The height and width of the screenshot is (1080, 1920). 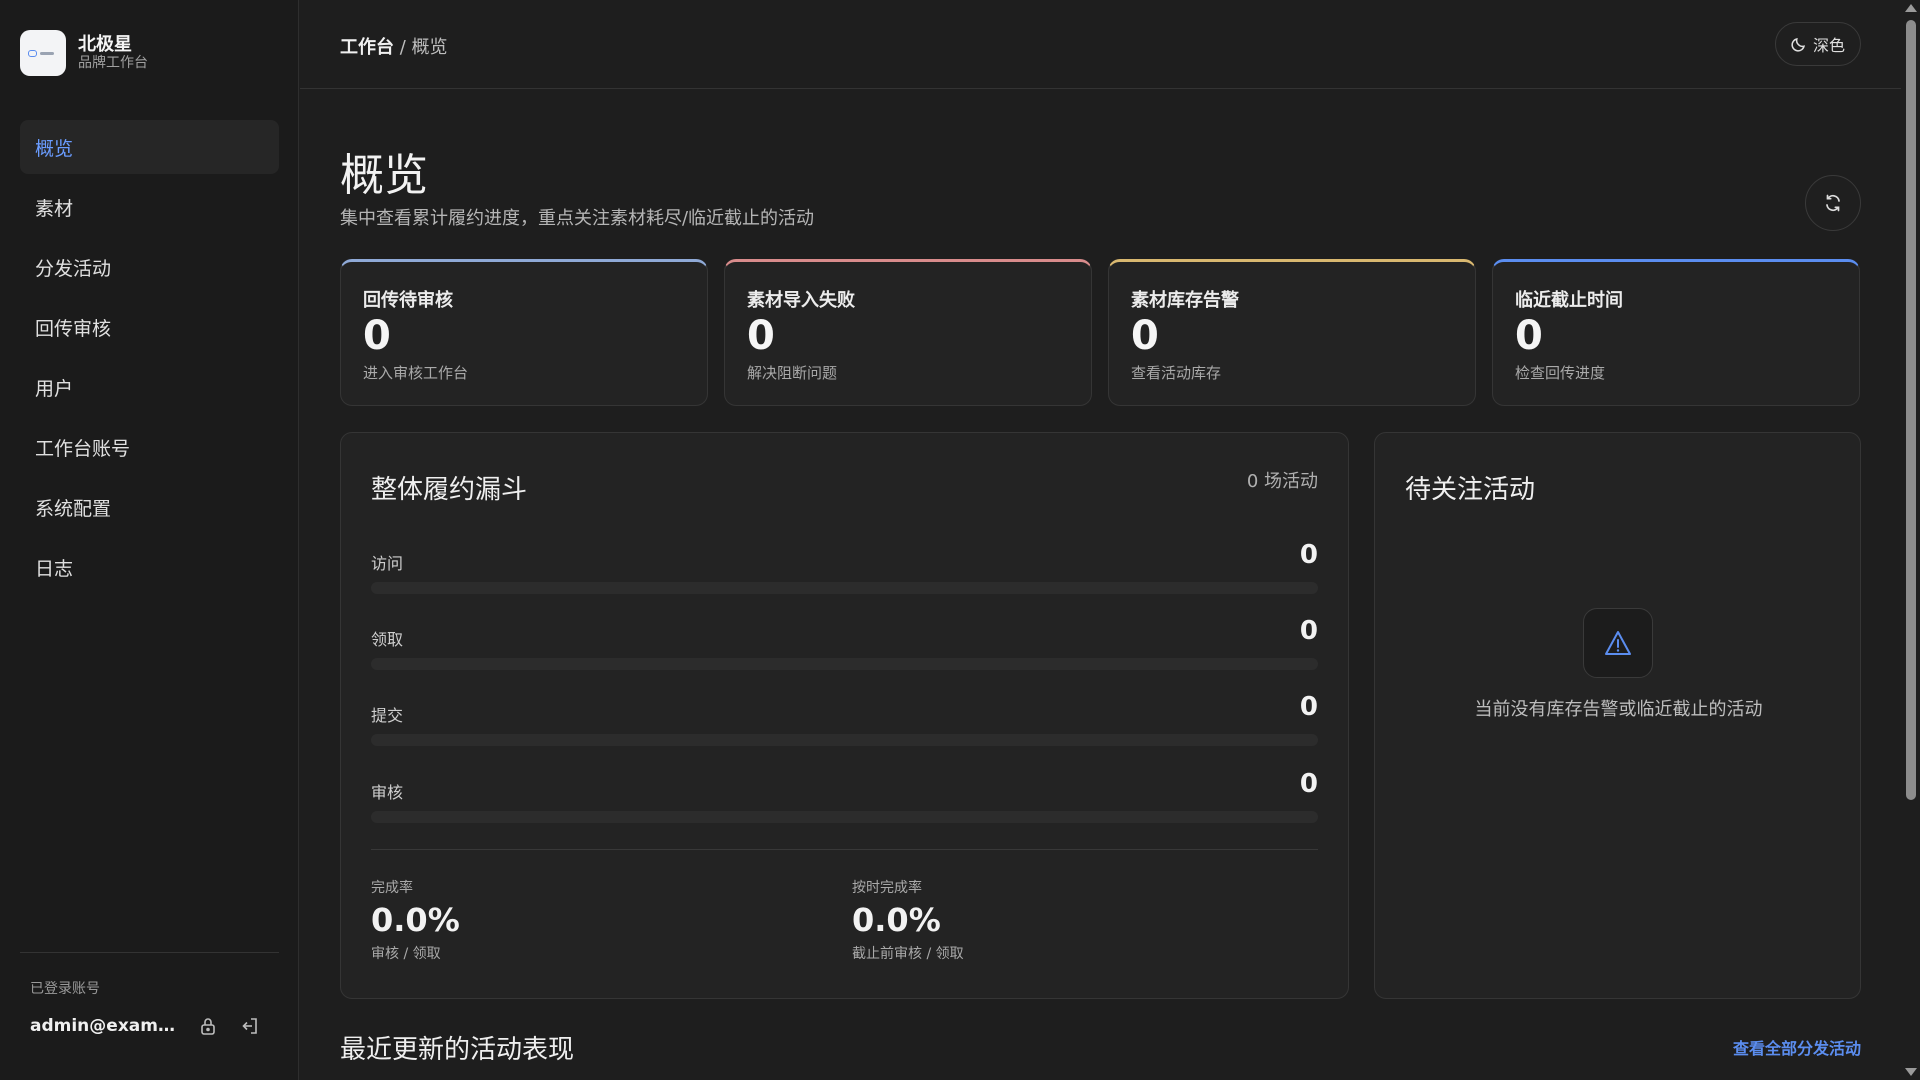 I want to click on stat-card-deadline: 临近截止时间 0 检查回传进度, so click(x=1676, y=332).